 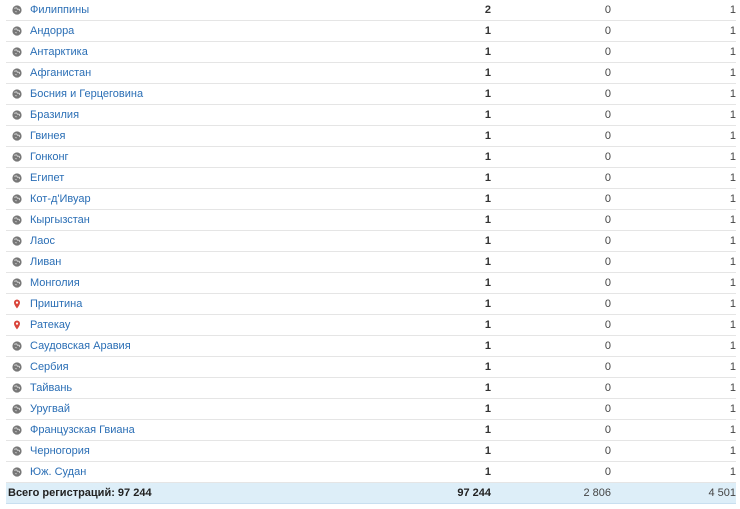 I want to click on country-link: Афганистан, so click(x=60, y=73).